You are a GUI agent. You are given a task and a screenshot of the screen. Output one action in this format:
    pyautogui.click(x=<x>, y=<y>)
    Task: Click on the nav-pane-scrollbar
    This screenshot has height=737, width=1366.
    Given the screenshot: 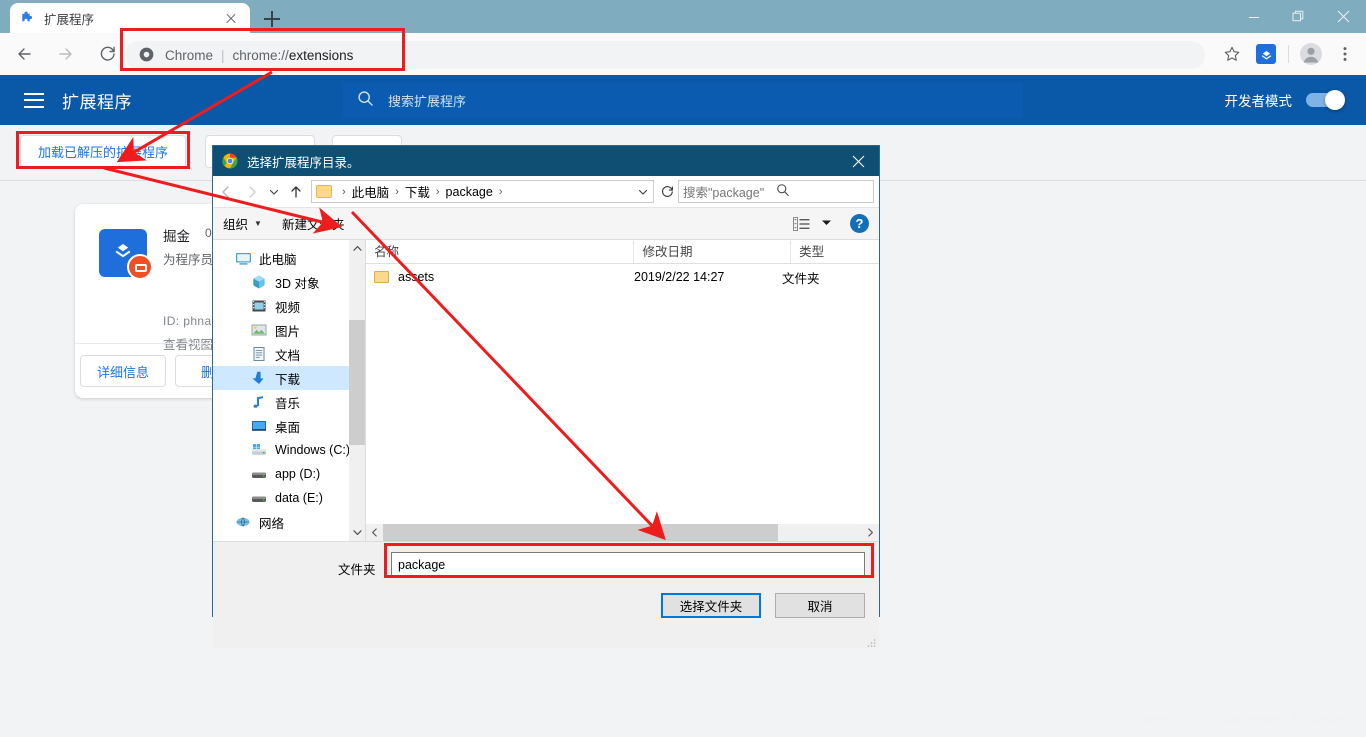 What is the action you would take?
    pyautogui.click(x=357, y=390)
    